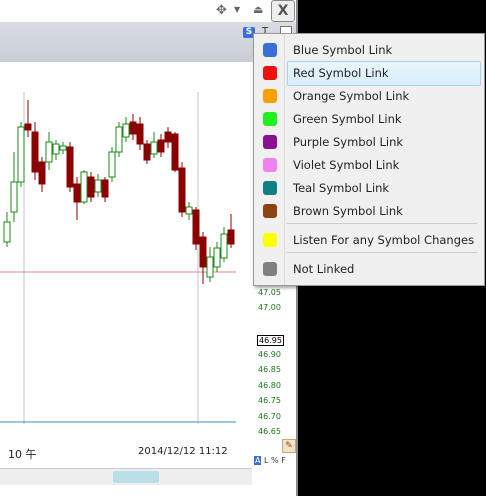 The height and width of the screenshot is (496, 486). What do you see at coordinates (258, 9) in the screenshot?
I see `pin-icon: ⏏` at bounding box center [258, 9].